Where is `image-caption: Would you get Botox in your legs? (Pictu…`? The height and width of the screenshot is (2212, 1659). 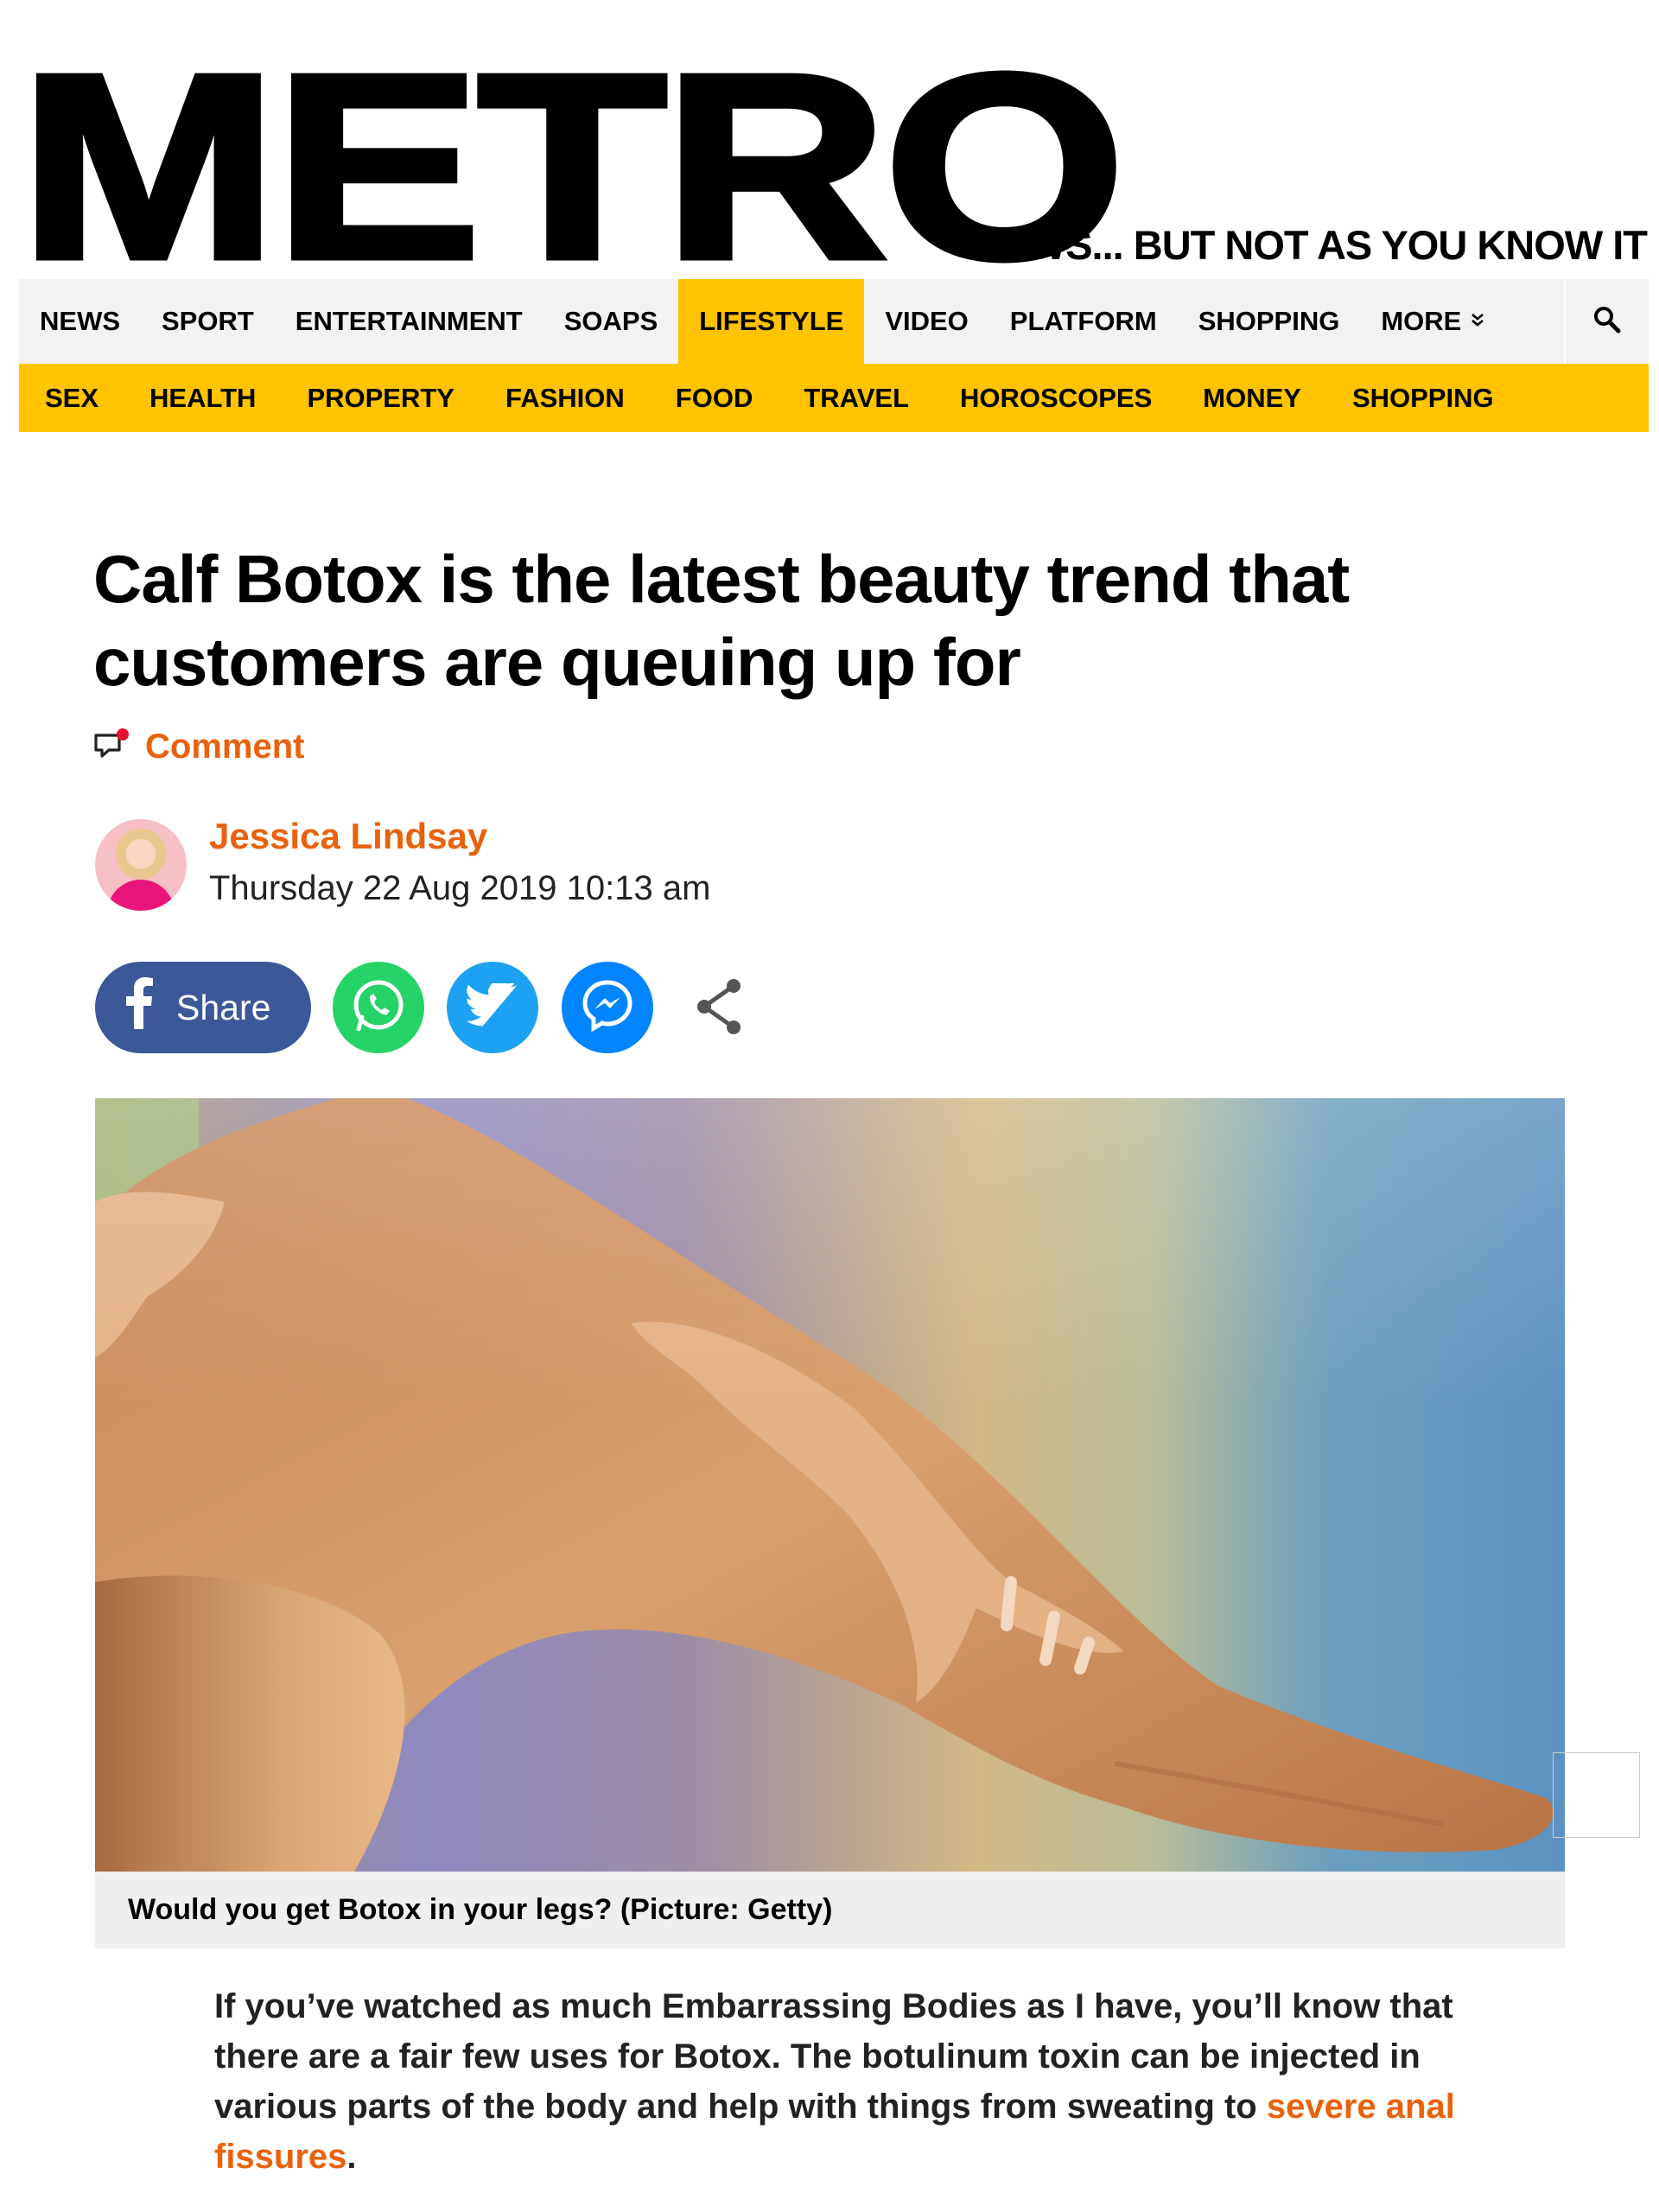 image-caption: Would you get Botox in your legs? (Pictu… is located at coordinates (830, 1910).